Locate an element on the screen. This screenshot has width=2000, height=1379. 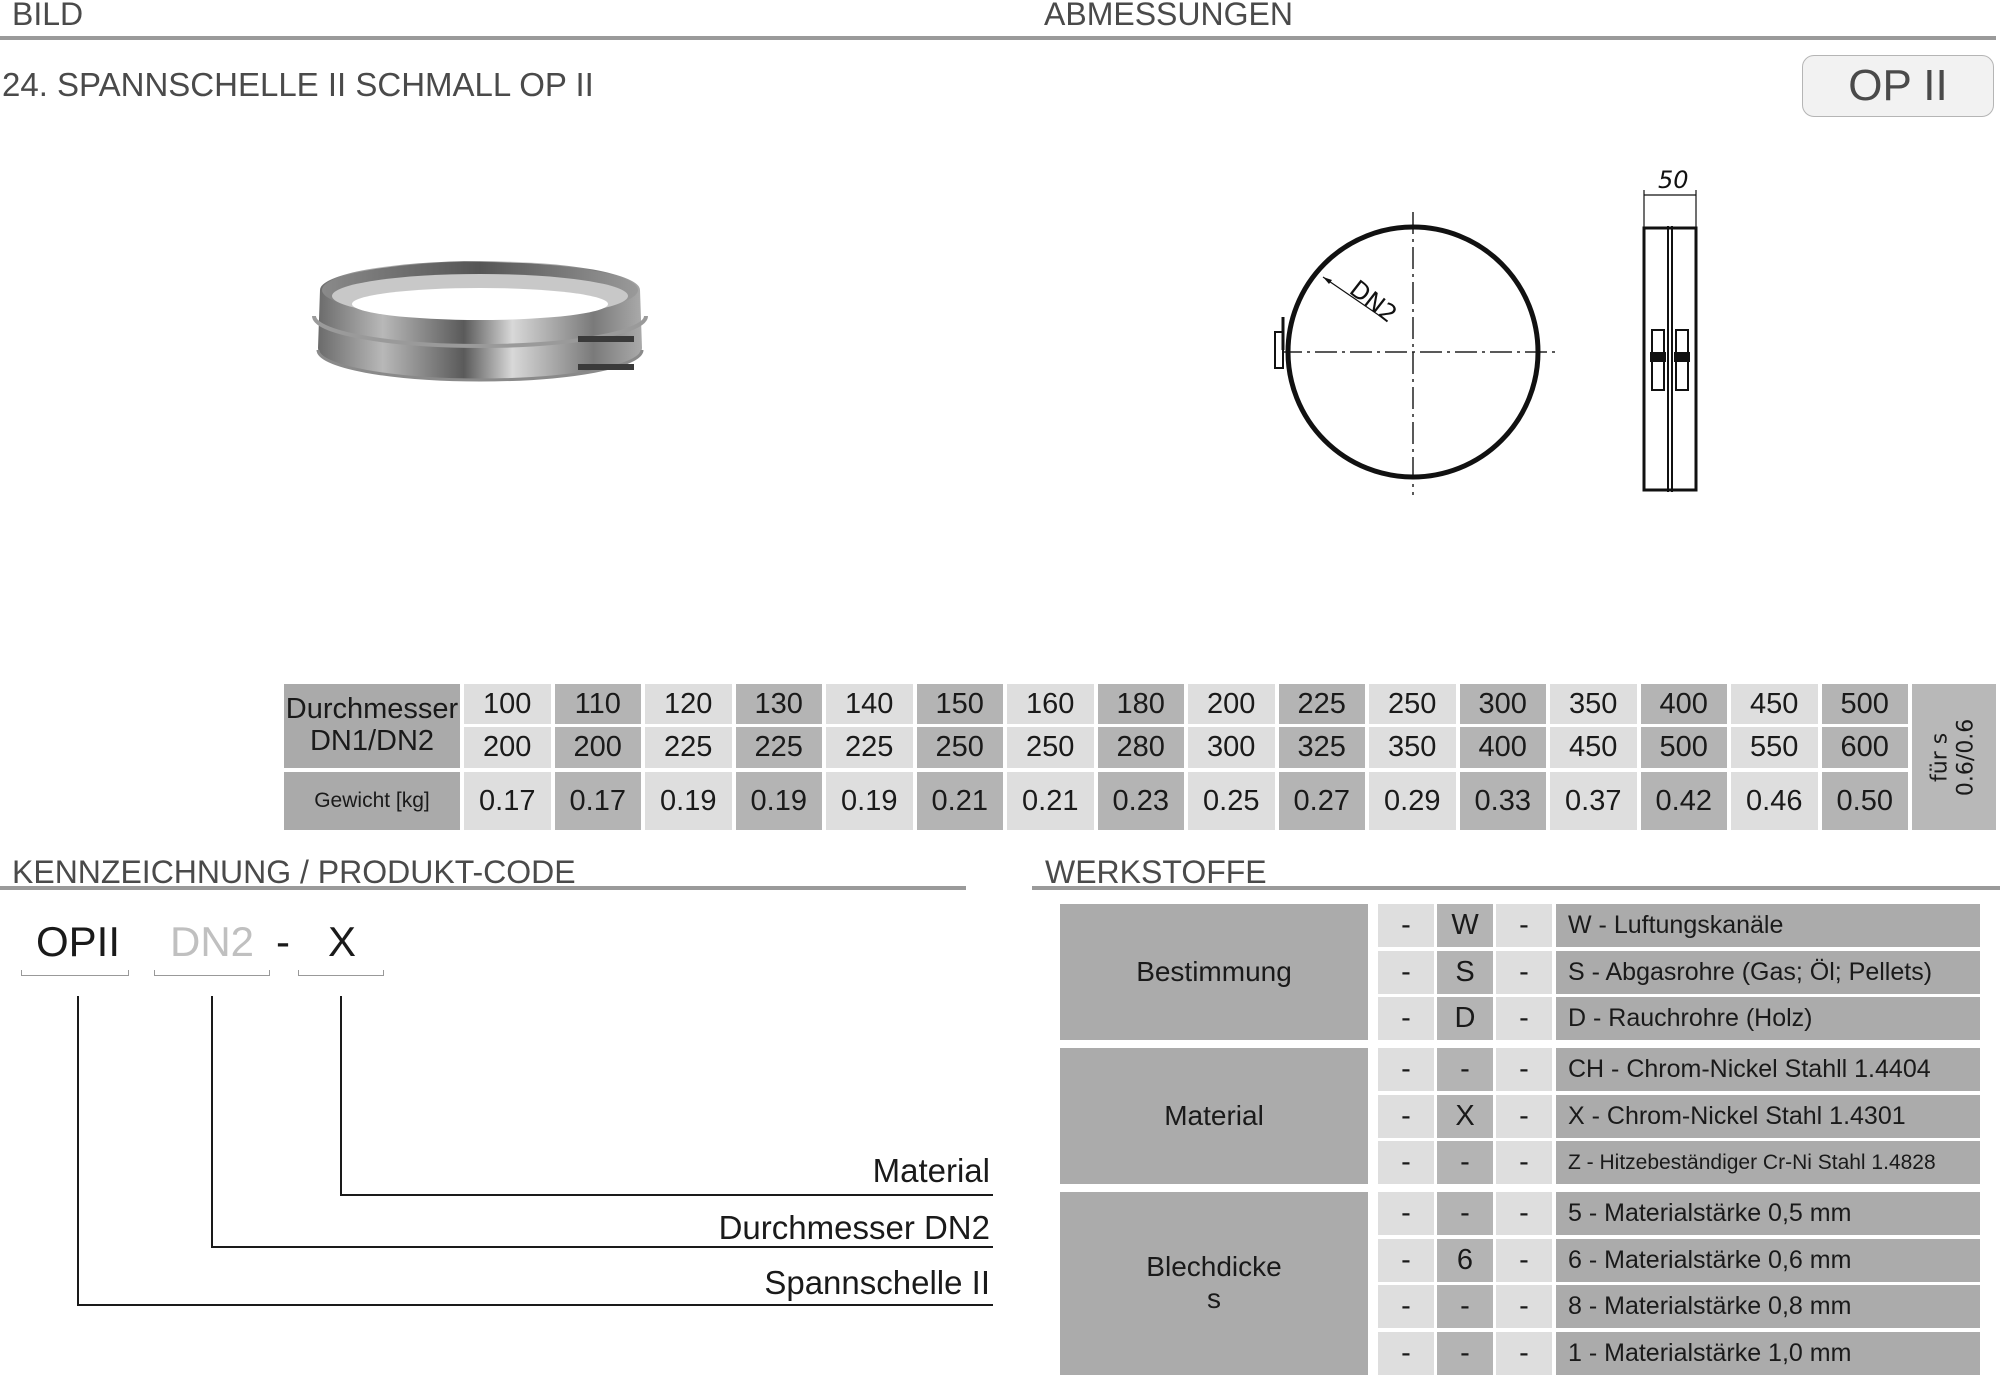
code-part-material: X is located at coordinates (342, 941).